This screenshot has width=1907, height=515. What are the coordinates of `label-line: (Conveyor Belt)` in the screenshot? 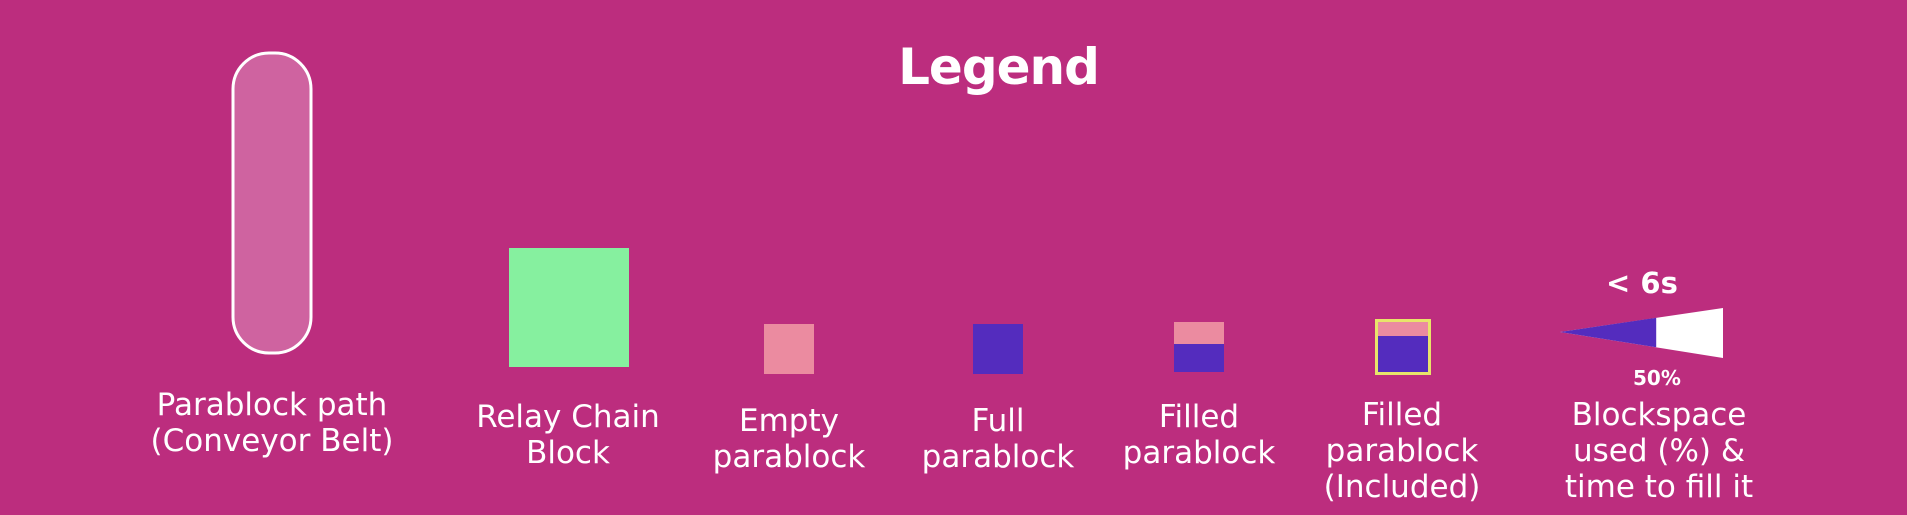 It's located at (272, 441).